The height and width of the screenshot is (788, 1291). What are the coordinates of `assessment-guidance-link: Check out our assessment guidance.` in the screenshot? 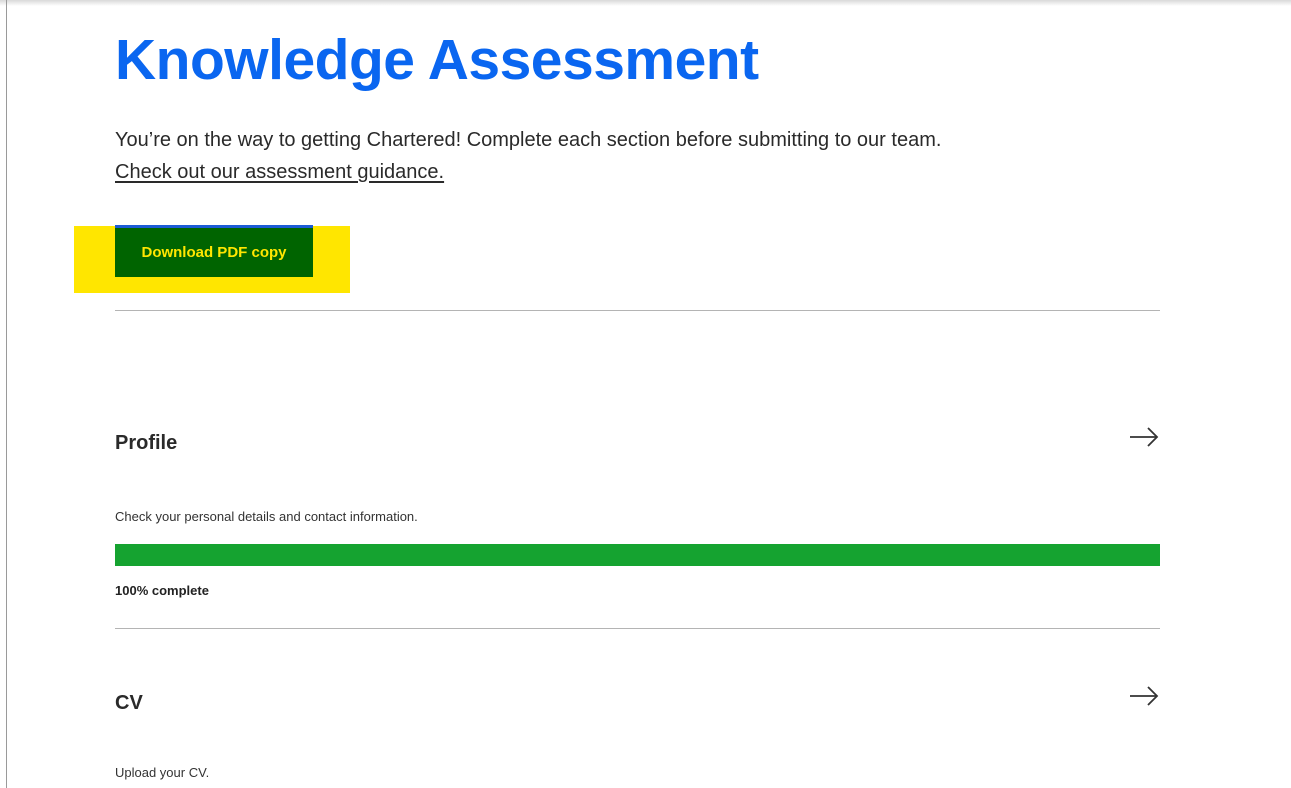 It's located at (279, 172).